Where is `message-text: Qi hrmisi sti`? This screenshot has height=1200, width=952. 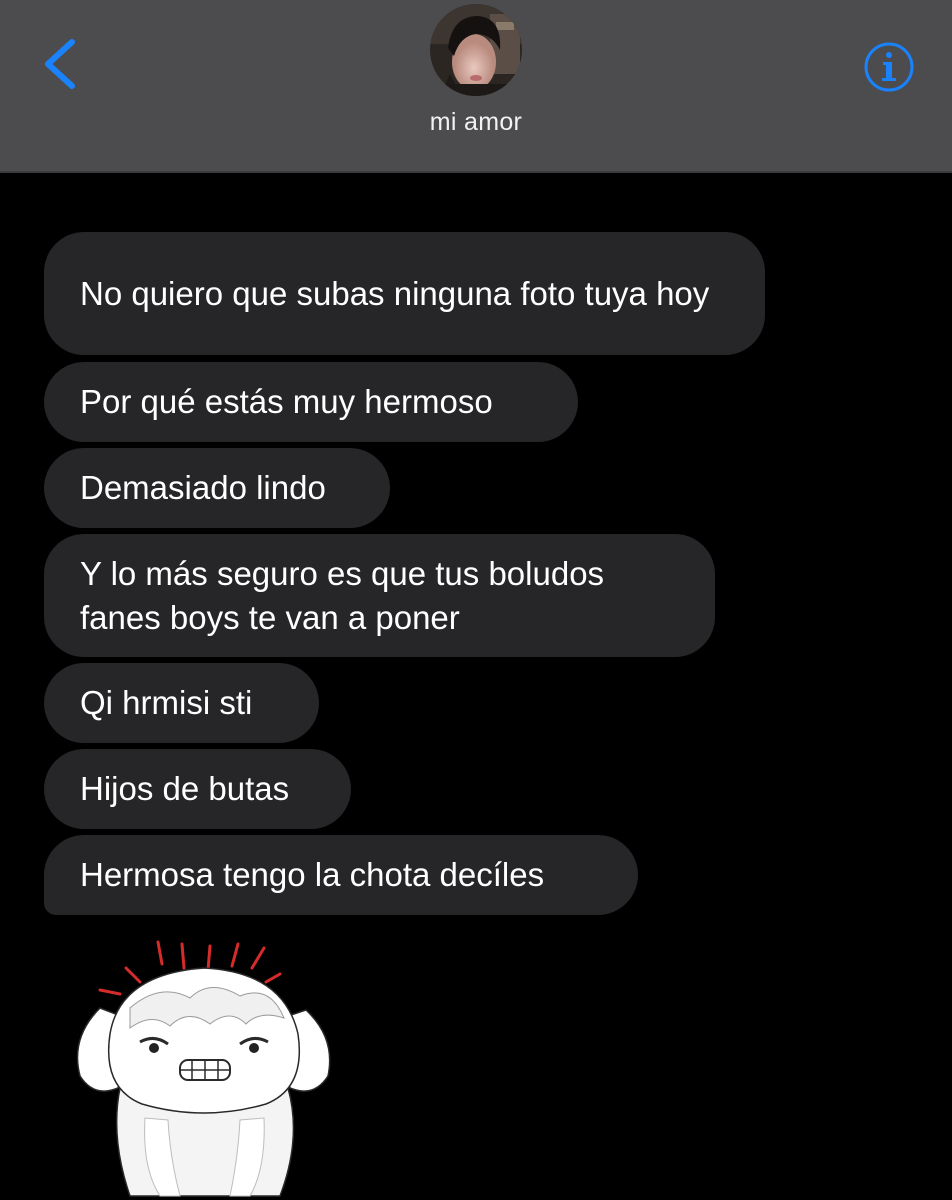 message-text: Qi hrmisi sti is located at coordinates (166, 702).